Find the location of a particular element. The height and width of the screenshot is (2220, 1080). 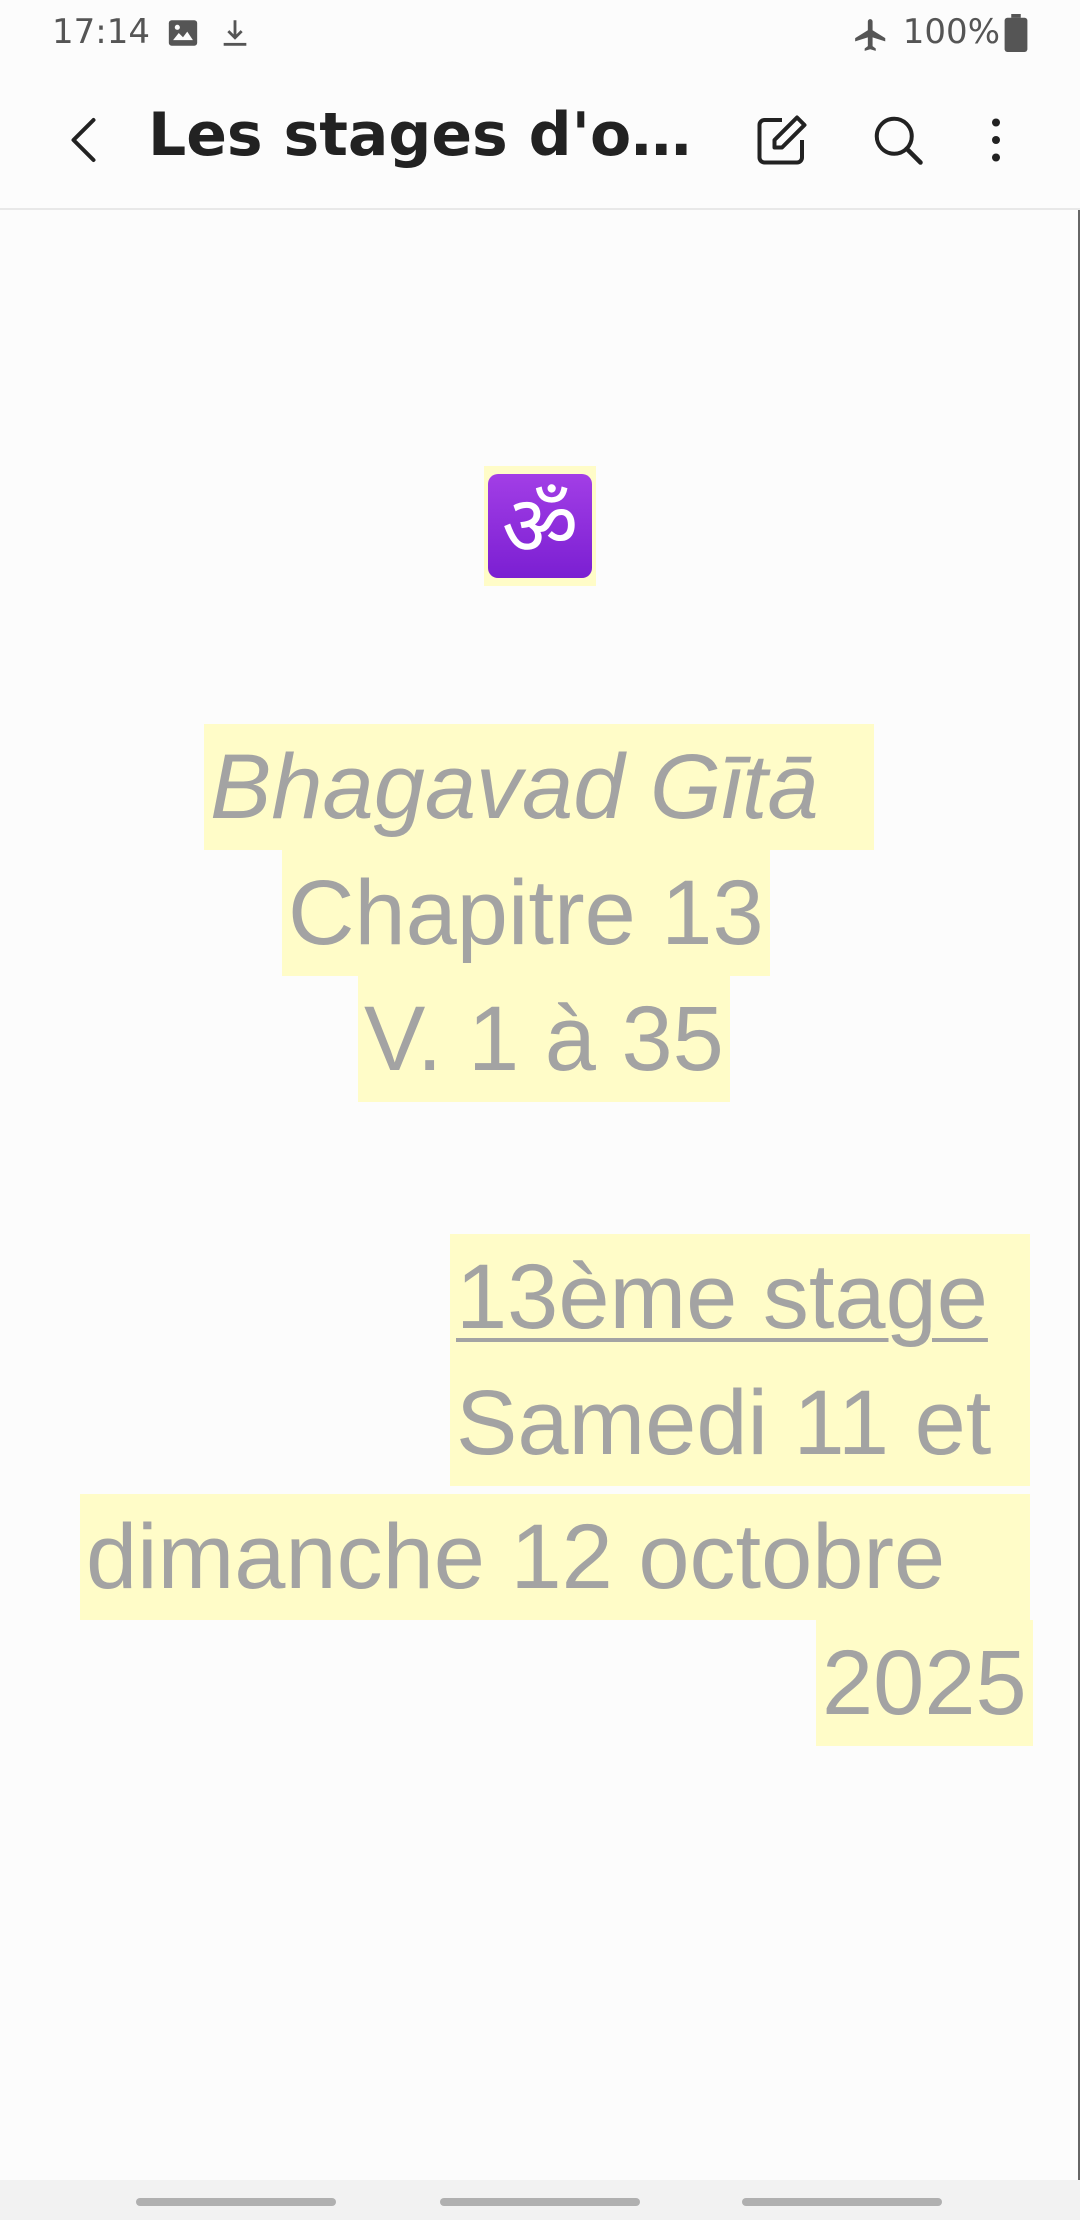

note-line-year: 2025 is located at coordinates (924, 1683).